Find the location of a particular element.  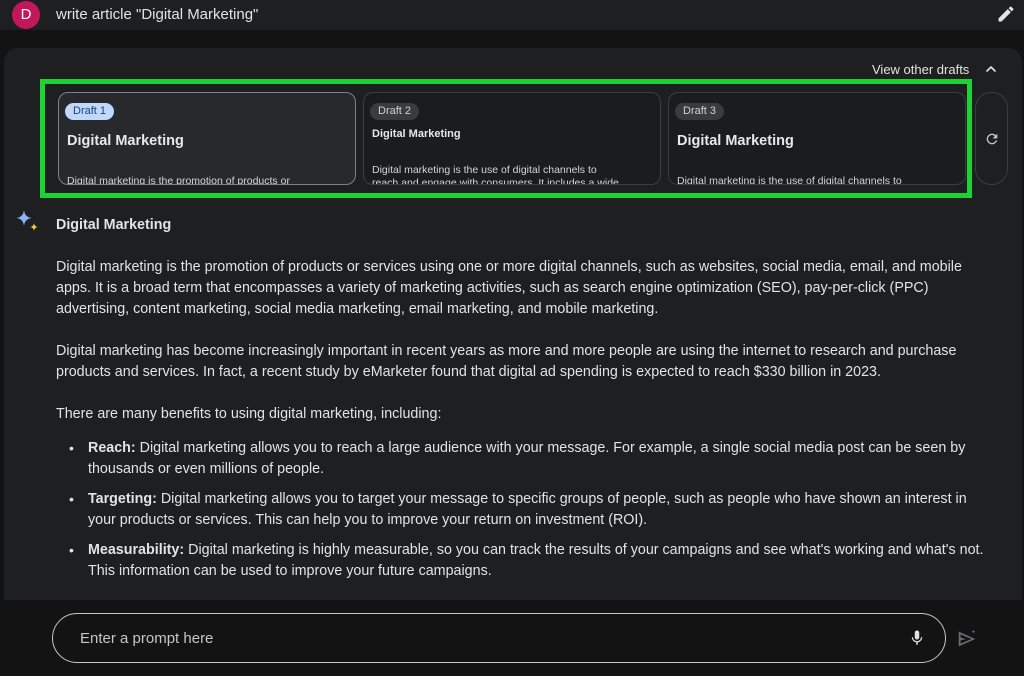

microphone-icon is located at coordinates (917, 638).